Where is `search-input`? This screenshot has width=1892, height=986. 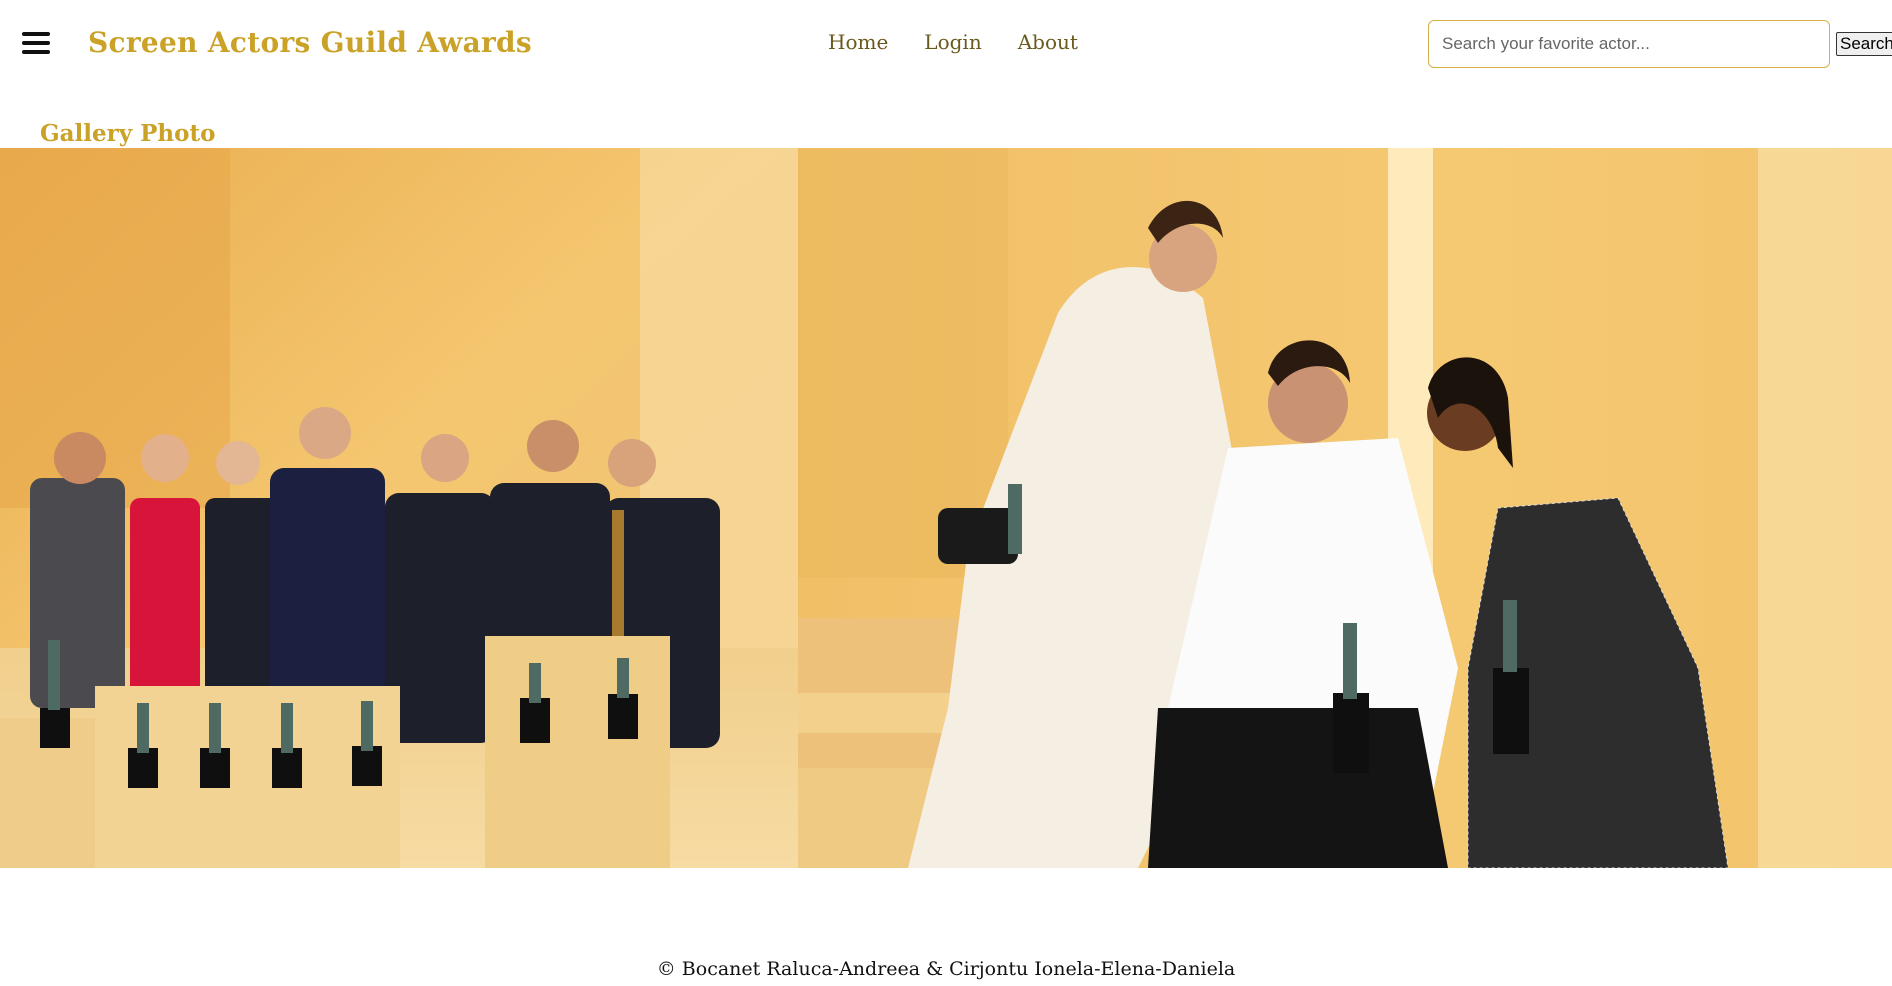 search-input is located at coordinates (1629, 44).